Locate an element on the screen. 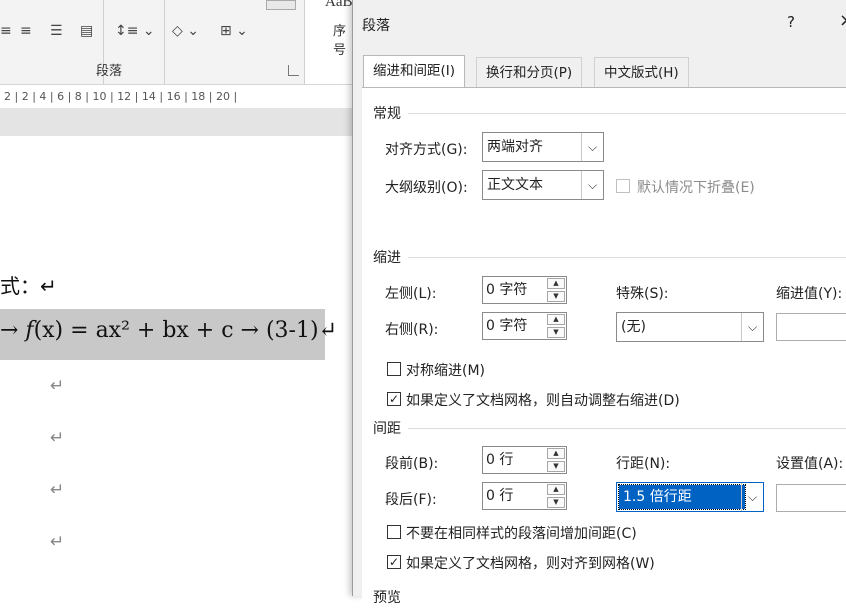 The height and width of the screenshot is (608, 846). mirror-indents-label: 对称缩进(M) is located at coordinates (445, 370).